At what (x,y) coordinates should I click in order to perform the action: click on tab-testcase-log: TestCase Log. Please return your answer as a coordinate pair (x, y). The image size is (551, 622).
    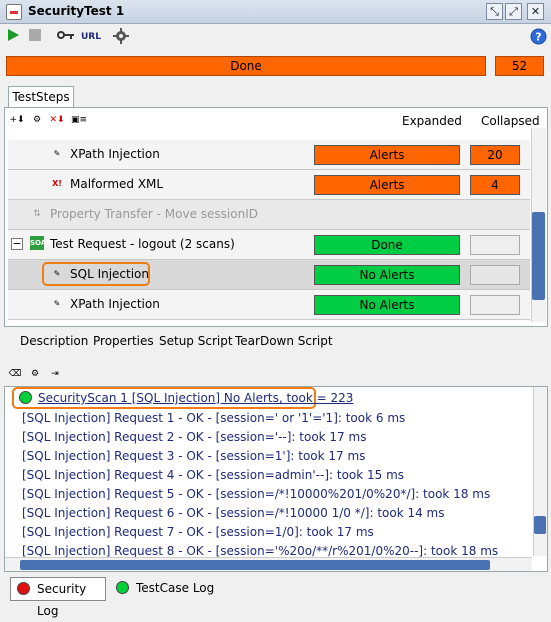
    Looking at the image, I should click on (164, 589).